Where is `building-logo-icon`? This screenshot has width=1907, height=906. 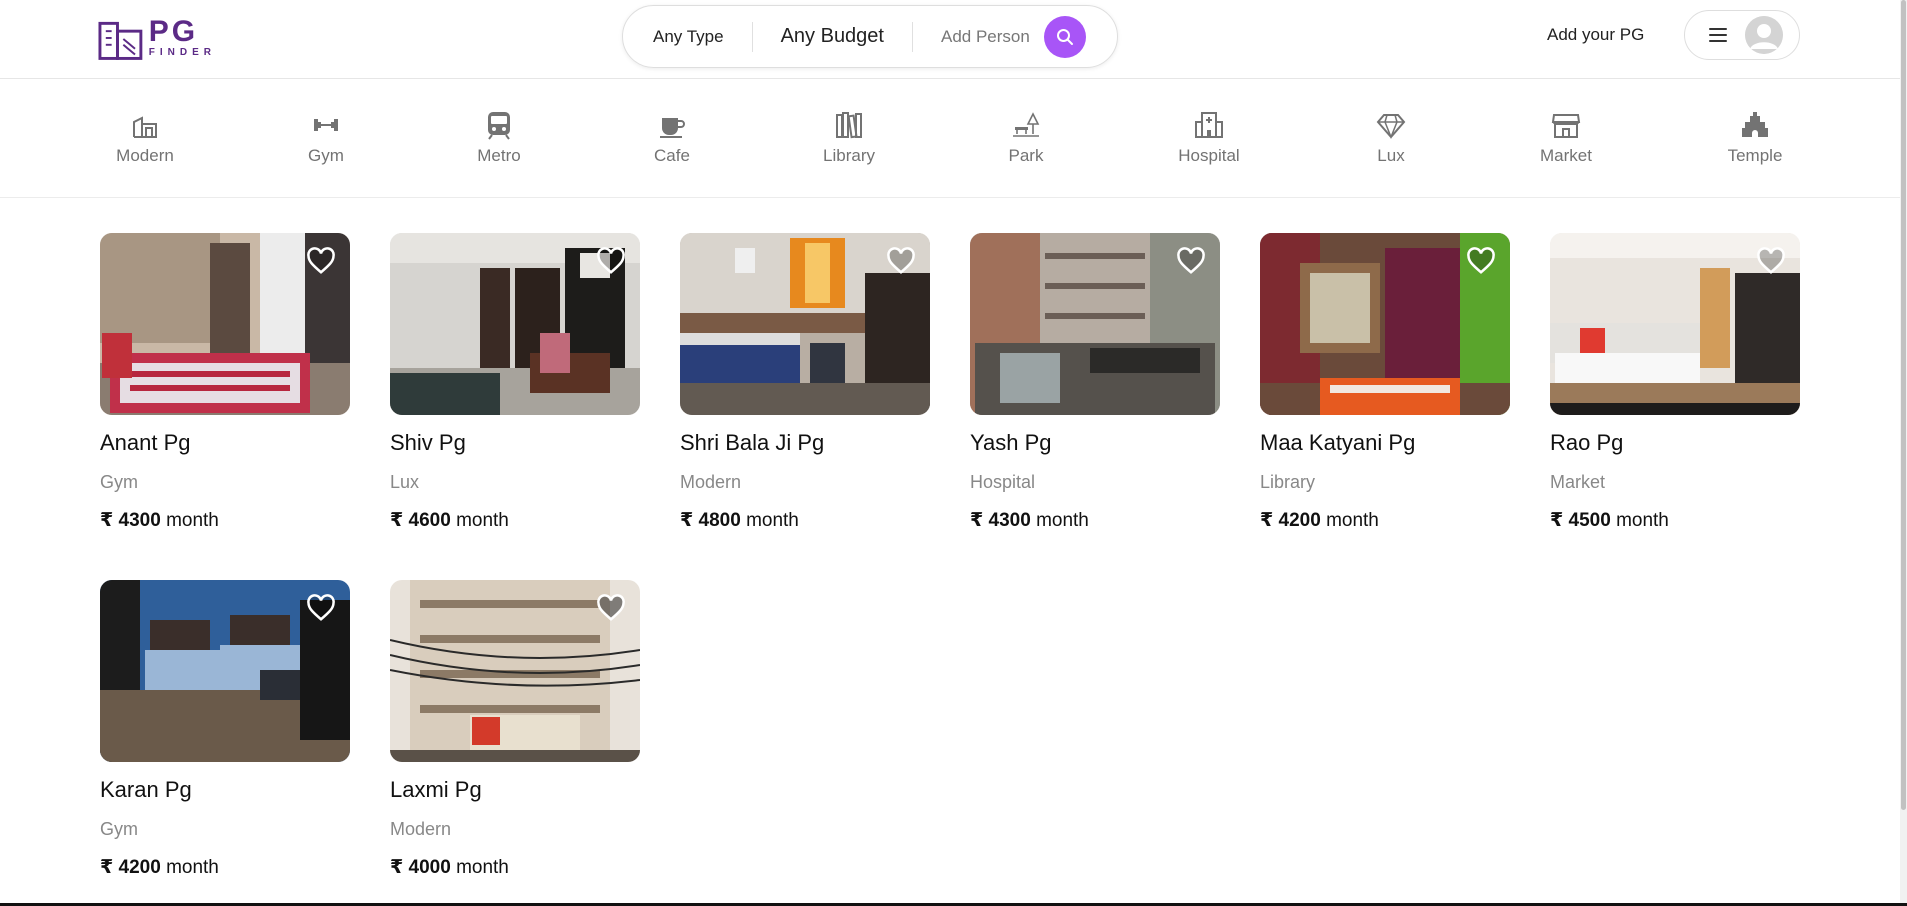
building-logo-icon is located at coordinates (120, 40).